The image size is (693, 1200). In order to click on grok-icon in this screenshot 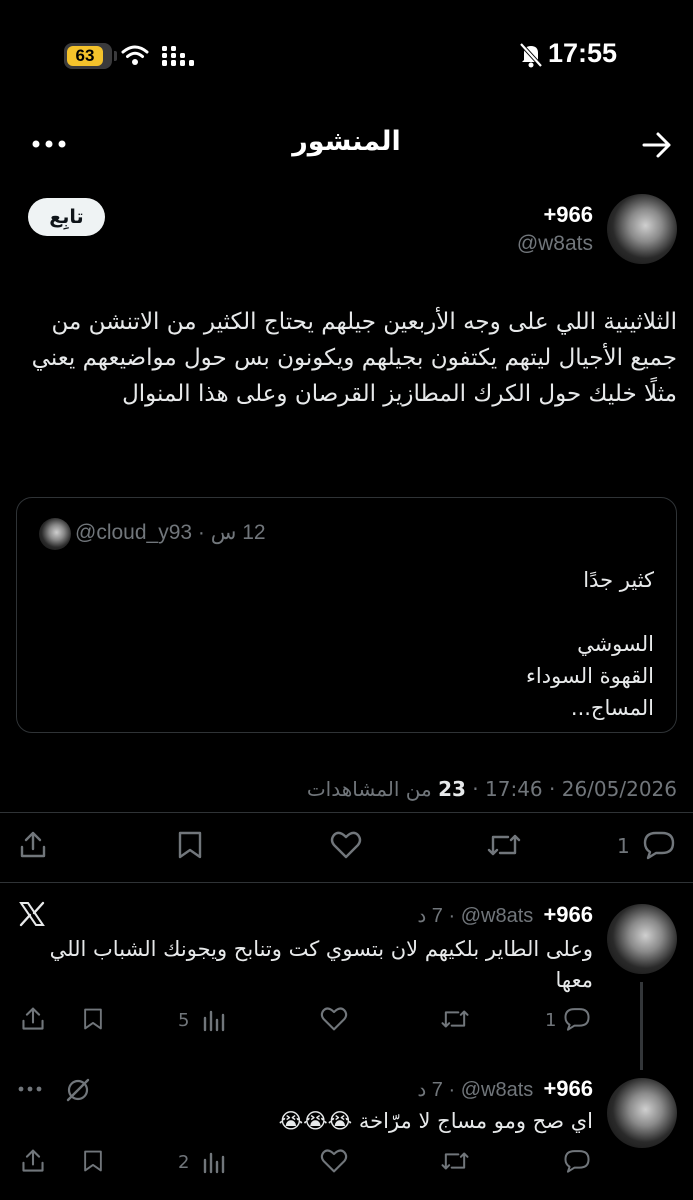, I will do `click(78, 1090)`.